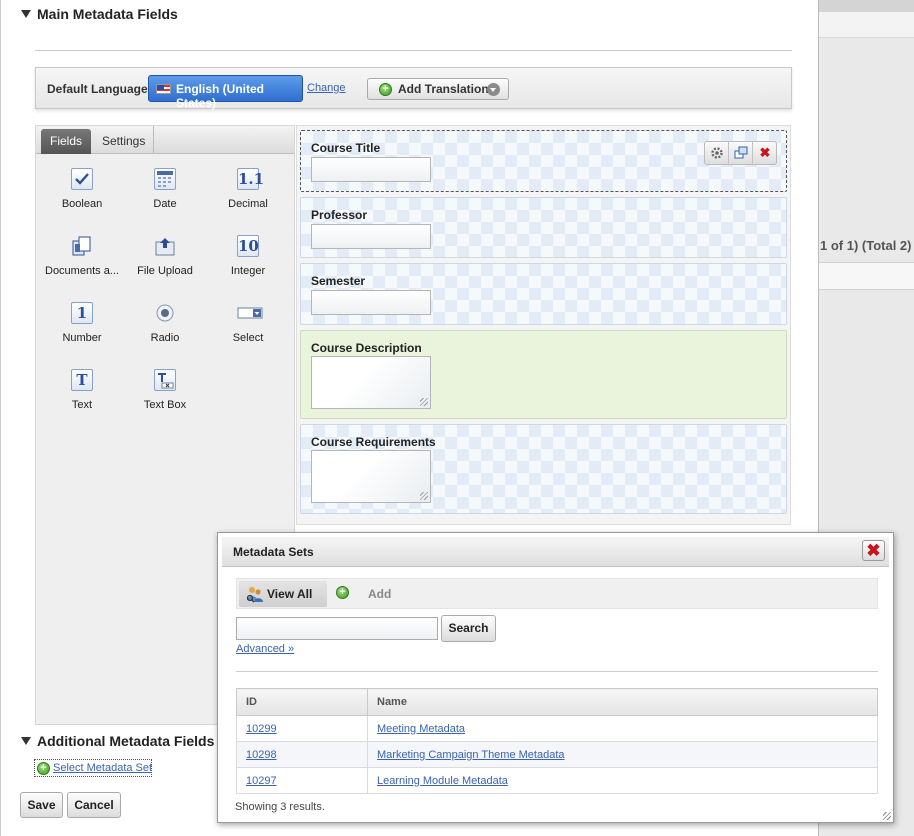 This screenshot has width=914, height=836. I want to click on additional-section-header: Additional Metadata Fields, so click(117, 741).